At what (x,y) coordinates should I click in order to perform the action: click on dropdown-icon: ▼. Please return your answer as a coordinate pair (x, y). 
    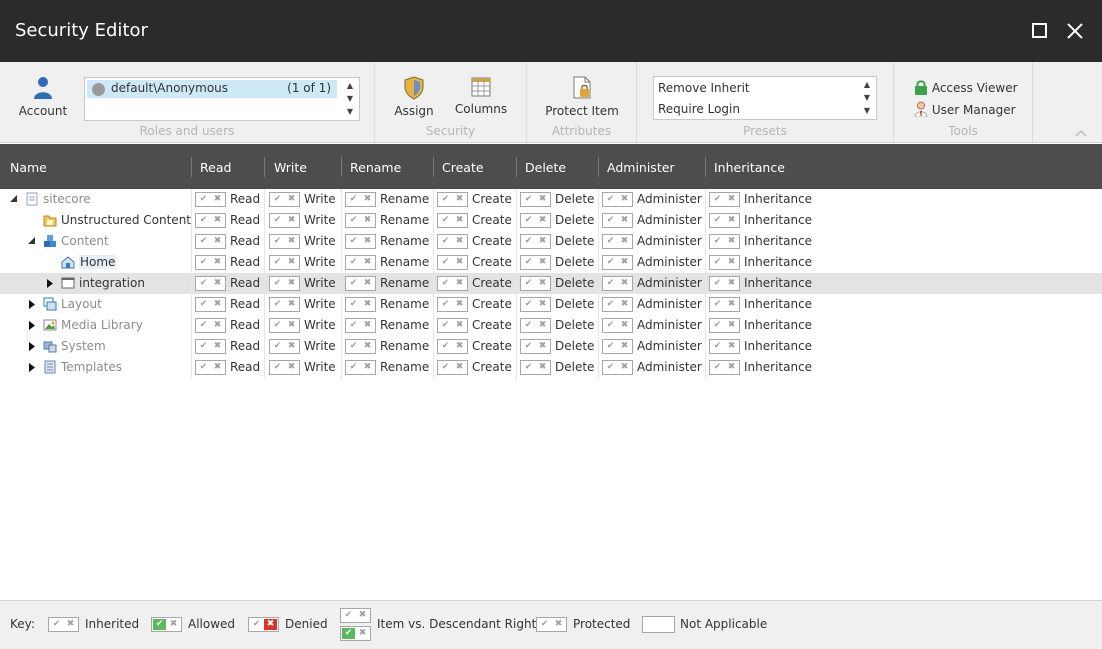
    Looking at the image, I should click on (350, 112).